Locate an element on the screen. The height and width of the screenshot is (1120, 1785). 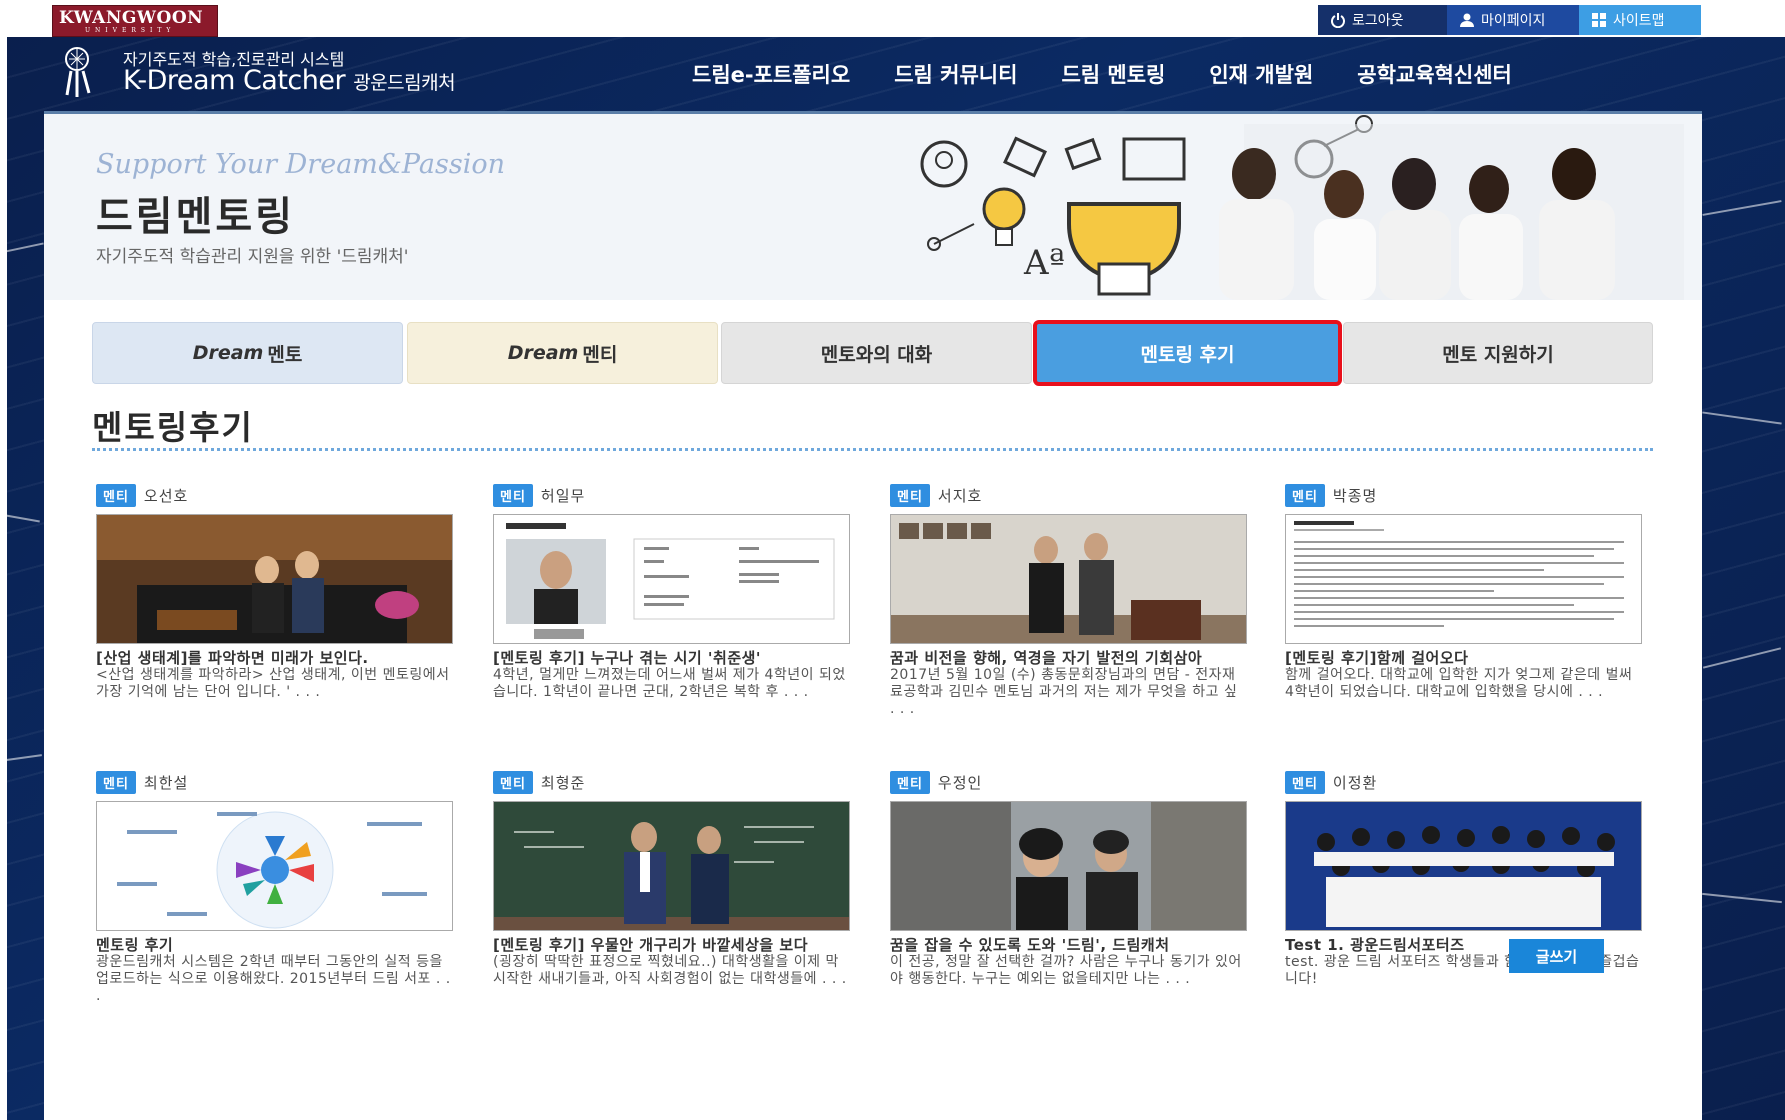
sitemap-label: 사이트맵 is located at coordinates (1639, 21).